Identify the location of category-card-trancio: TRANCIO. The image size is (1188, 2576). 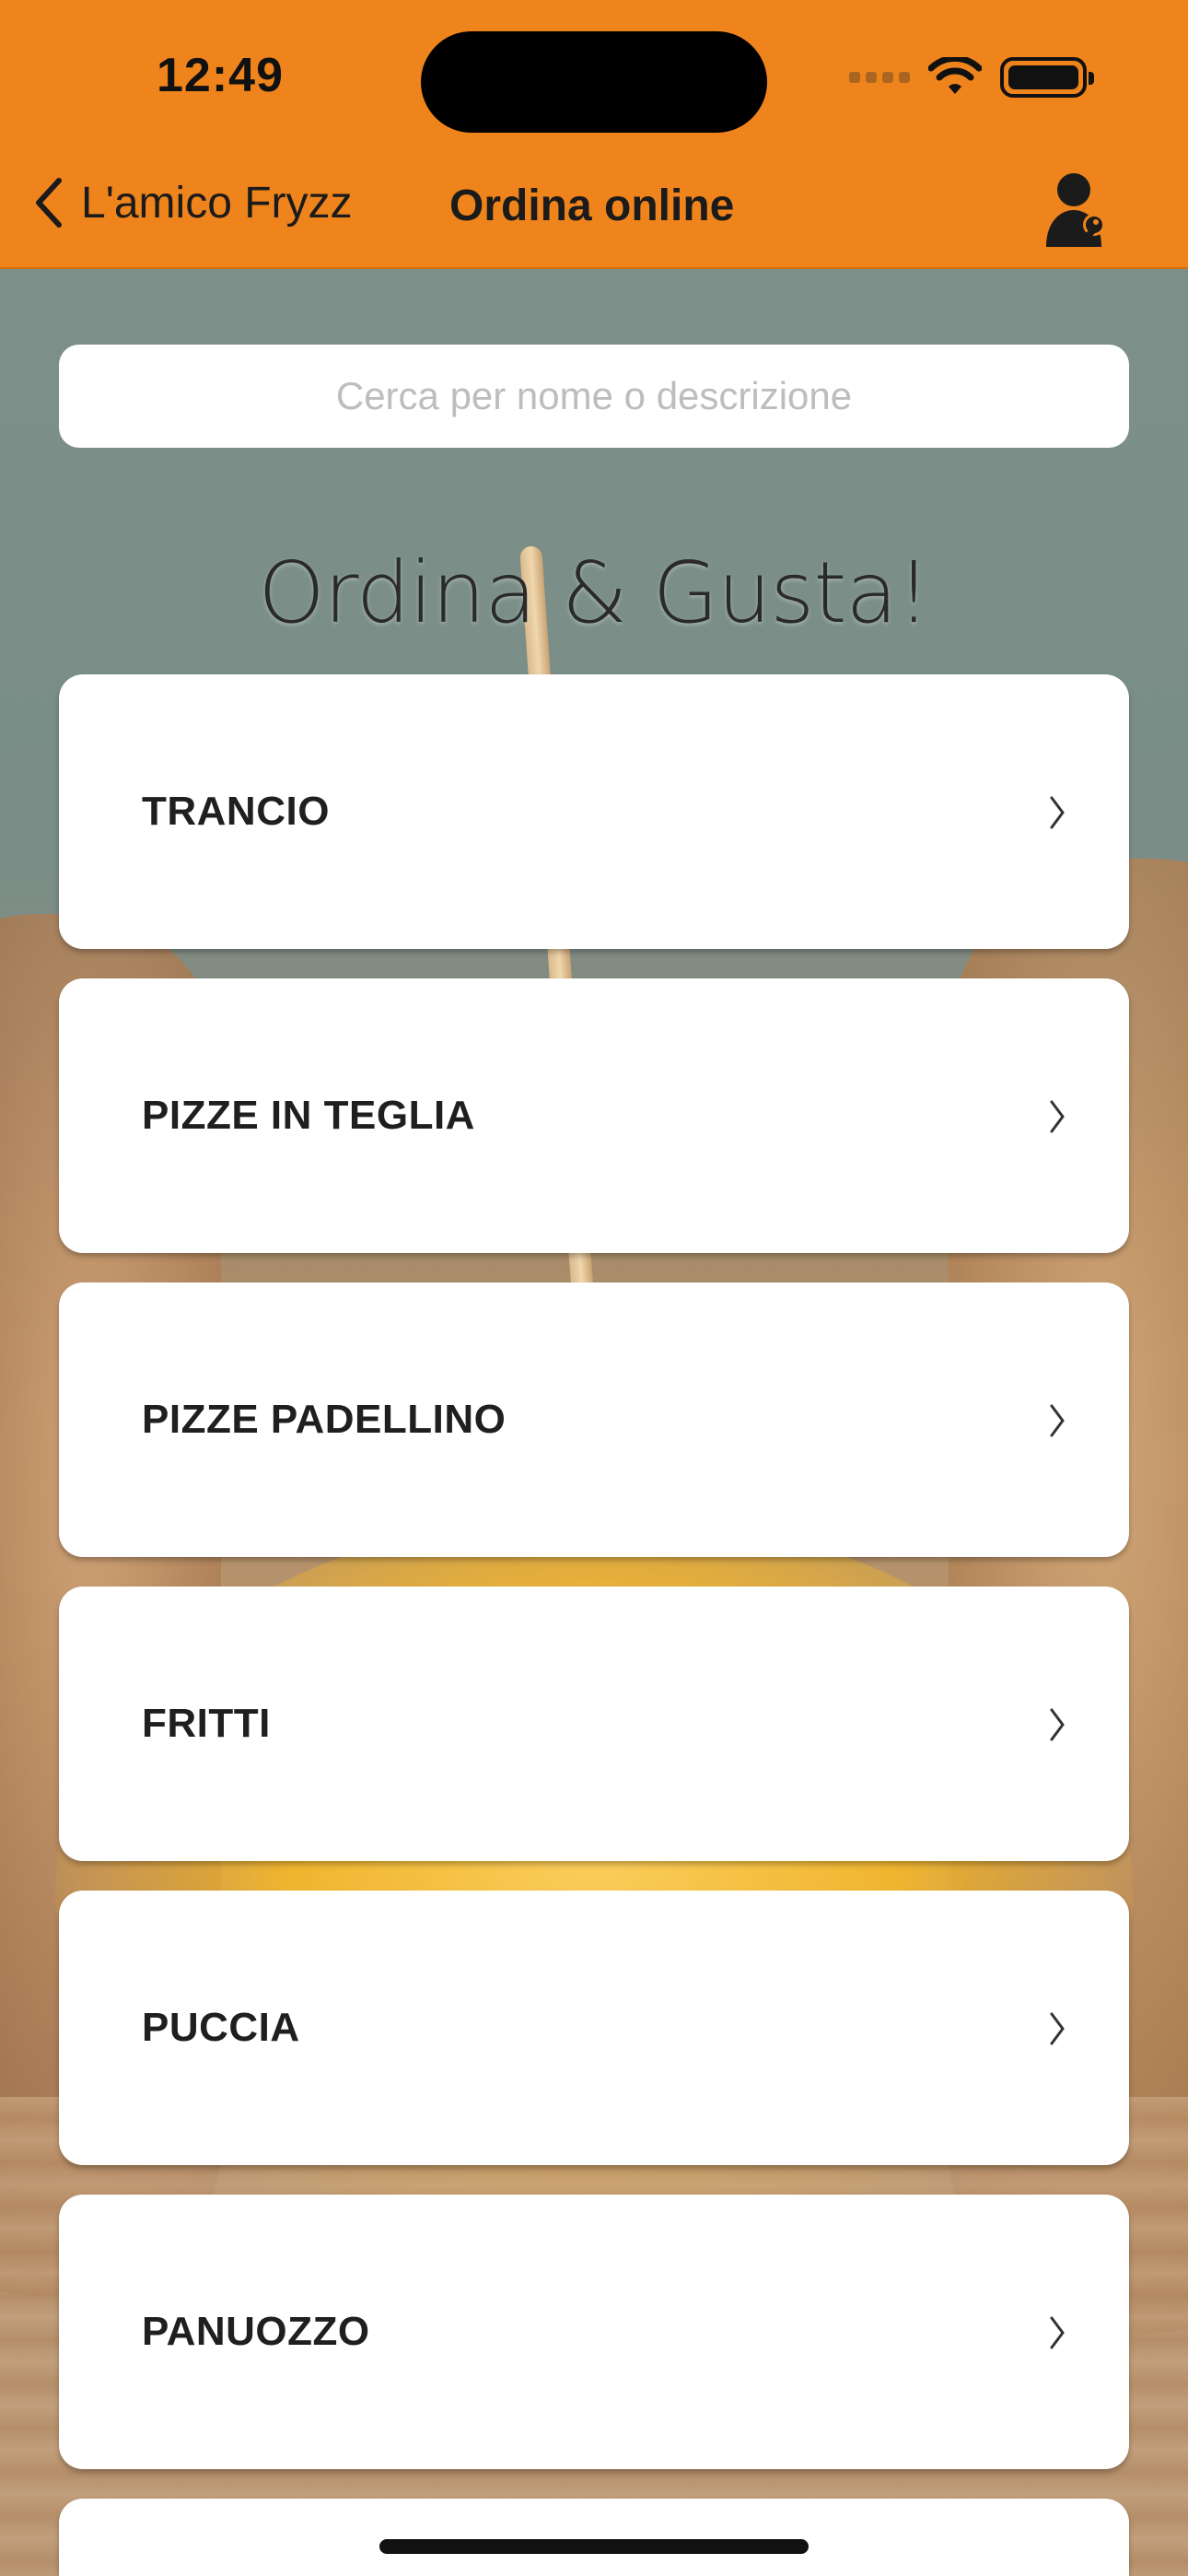
(594, 811).